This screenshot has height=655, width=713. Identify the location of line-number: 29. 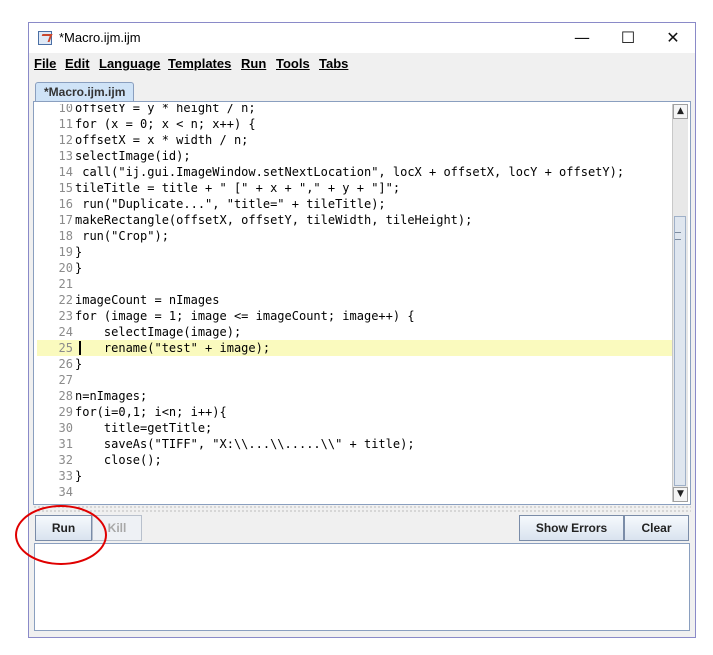
(65, 412).